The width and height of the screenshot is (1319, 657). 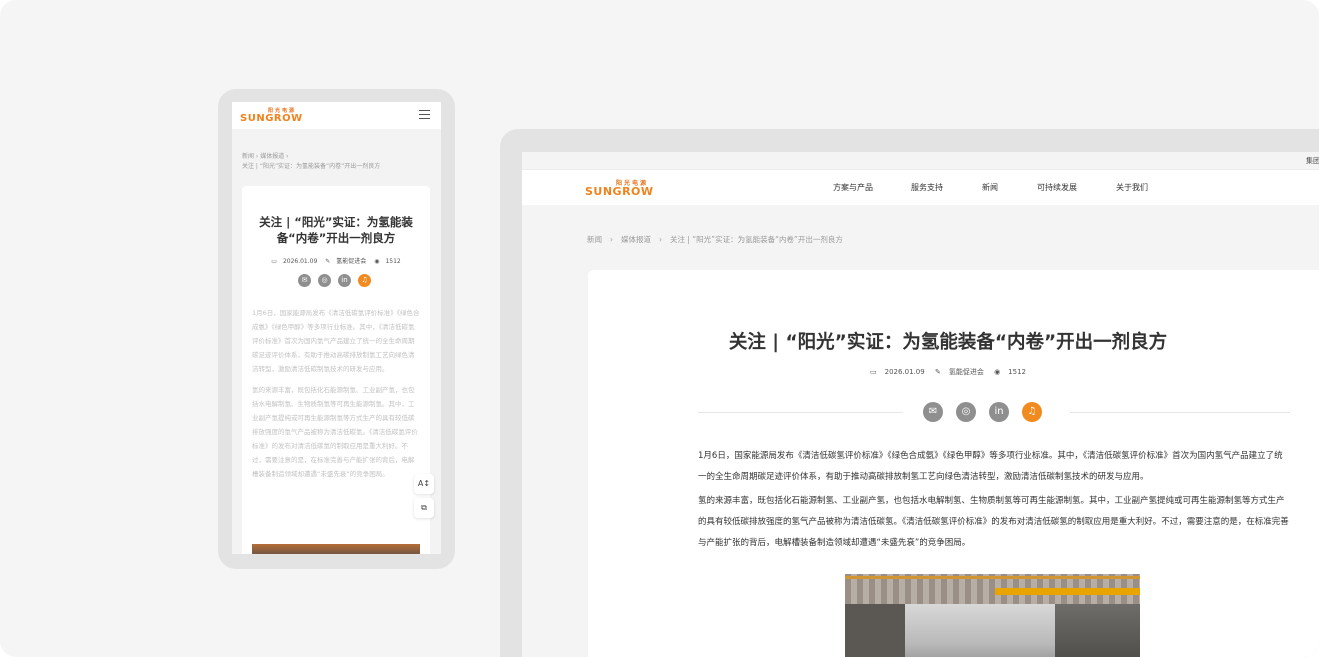 What do you see at coordinates (904, 372) in the screenshot?
I see `article-date: 2026.01.09` at bounding box center [904, 372].